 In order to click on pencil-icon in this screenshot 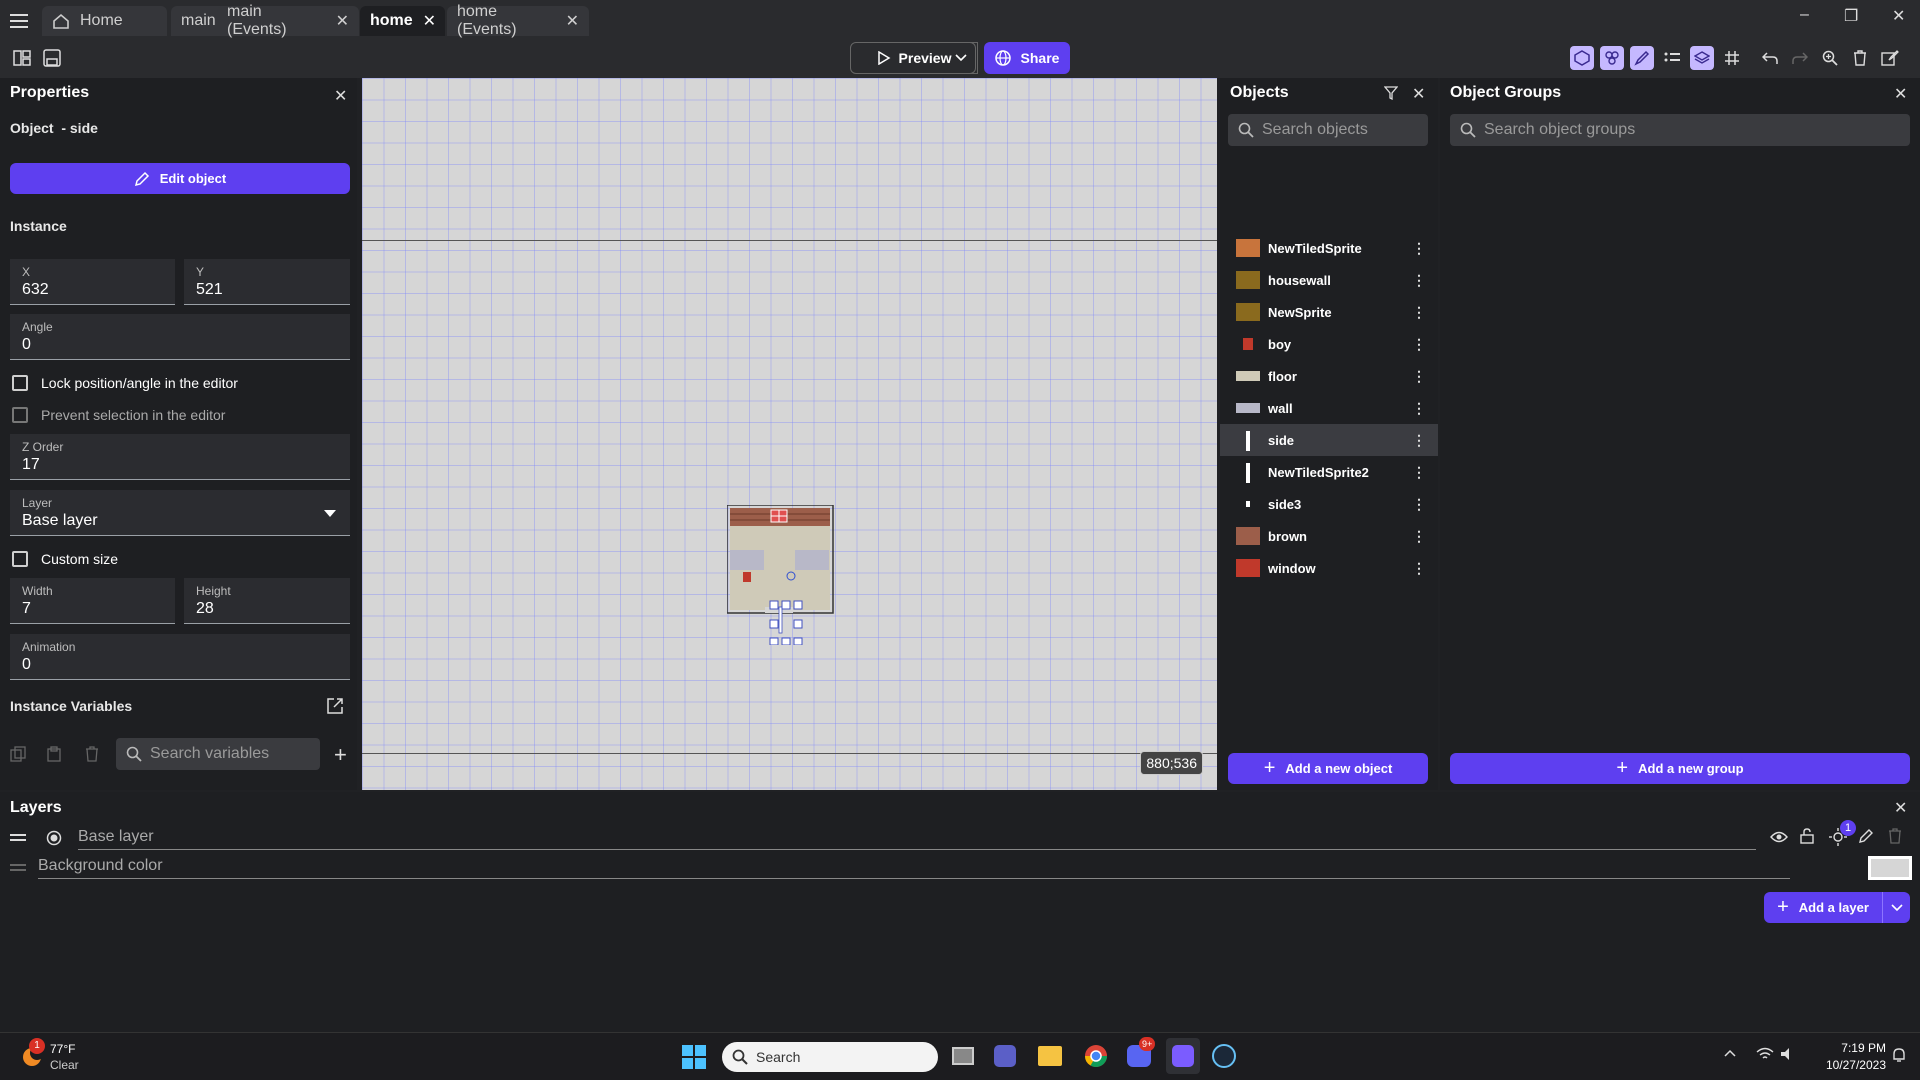, I will do `click(1866, 836)`.